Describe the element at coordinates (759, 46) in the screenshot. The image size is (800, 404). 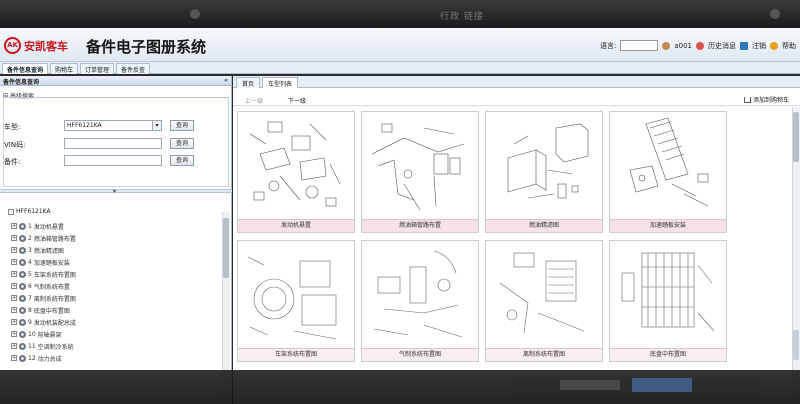
I see `logout-link: 注销` at that location.